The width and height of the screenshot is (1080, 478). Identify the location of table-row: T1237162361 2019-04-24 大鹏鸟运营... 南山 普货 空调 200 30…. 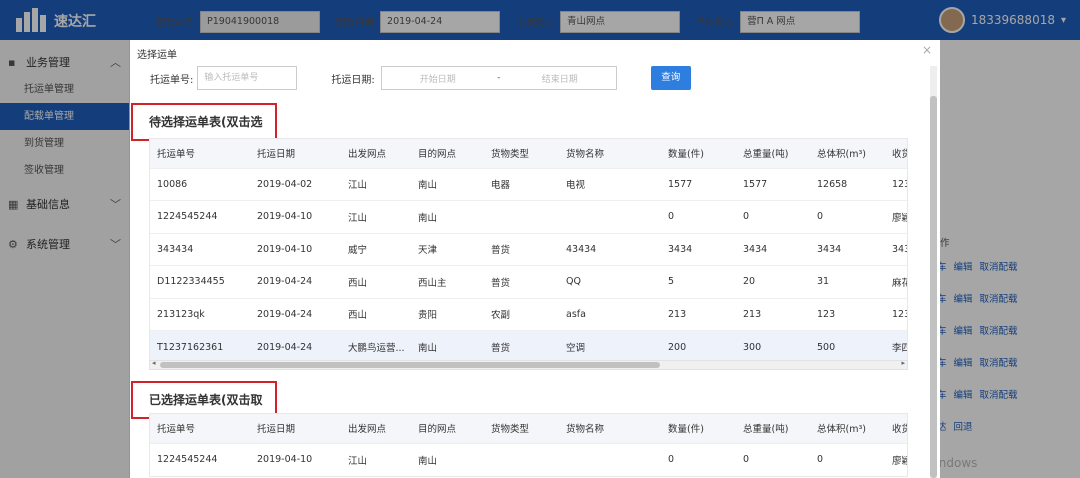
(528, 346).